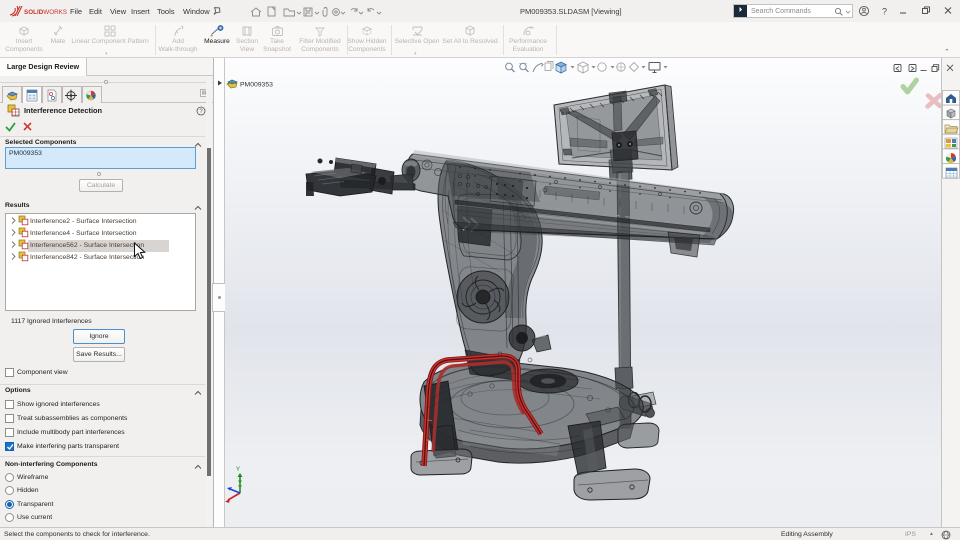 The image size is (960, 540). Describe the element at coordinates (238, 470) in the screenshot. I see `svg-text: Y` at that location.